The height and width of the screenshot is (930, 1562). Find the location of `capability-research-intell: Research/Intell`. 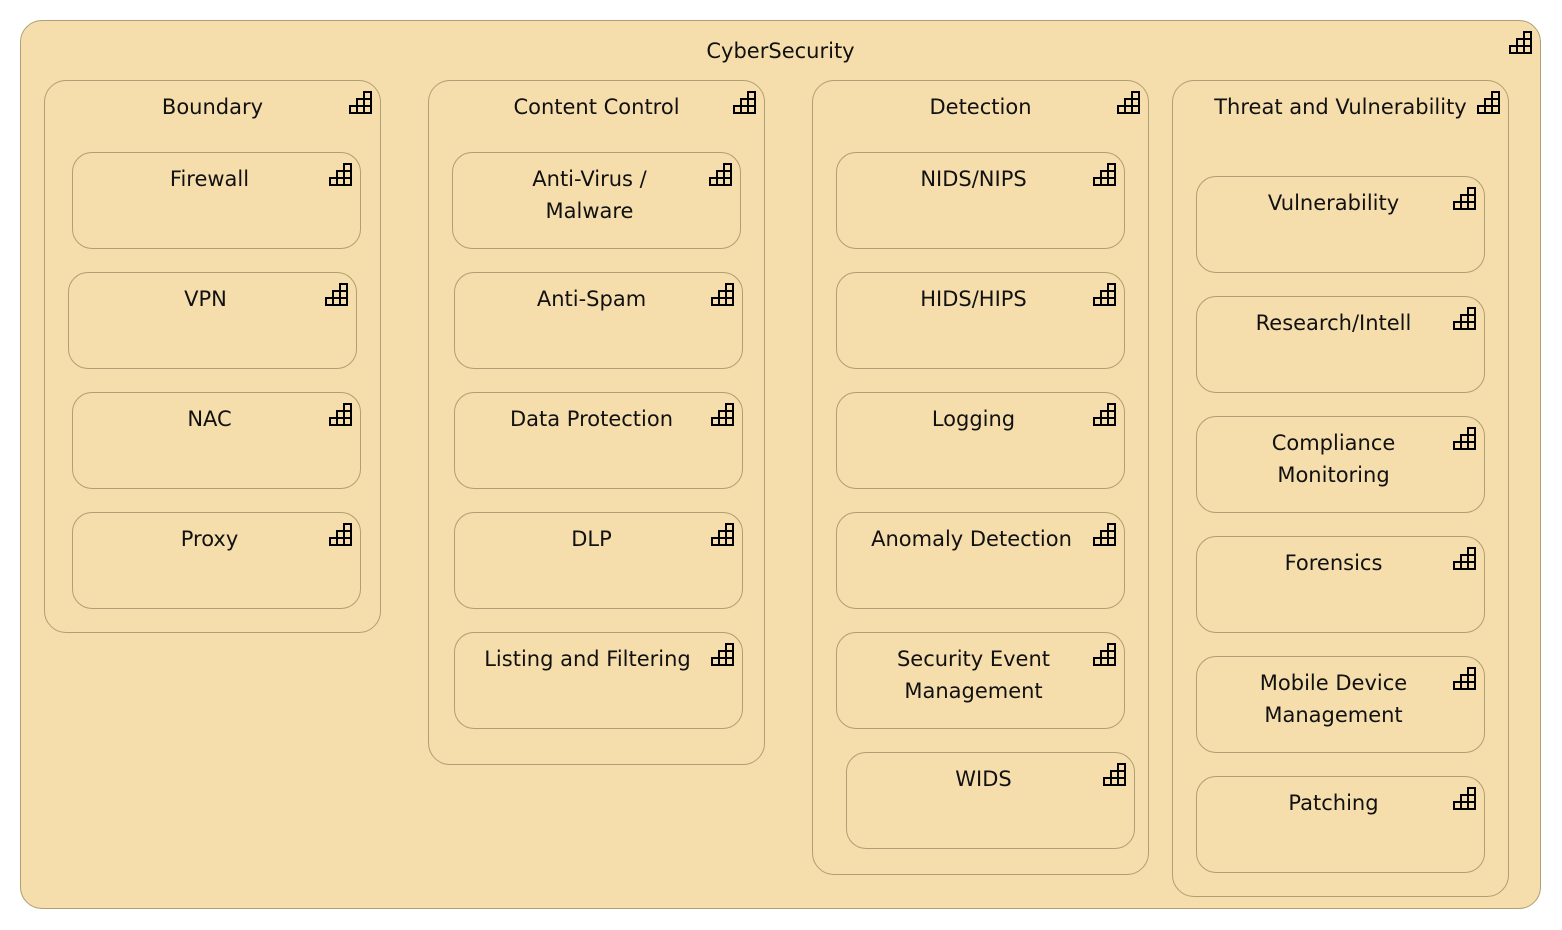

capability-research-intell: Research/Intell is located at coordinates (1340, 344).